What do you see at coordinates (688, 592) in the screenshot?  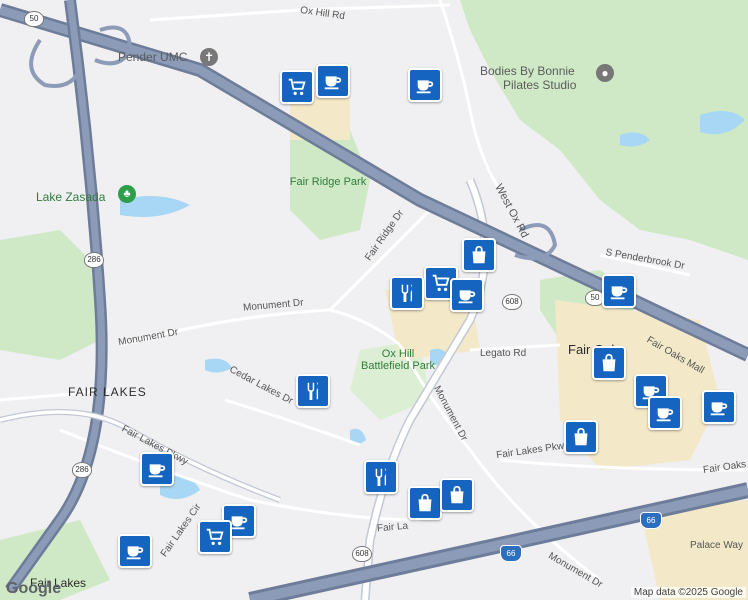 I see `map-attribution: Map data ©2025 Google` at bounding box center [688, 592].